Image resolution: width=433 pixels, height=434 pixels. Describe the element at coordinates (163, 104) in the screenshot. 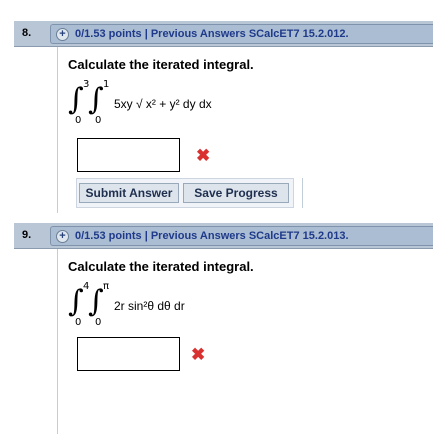

I see `integrand: 5xy √ x² + y² dy dx` at that location.